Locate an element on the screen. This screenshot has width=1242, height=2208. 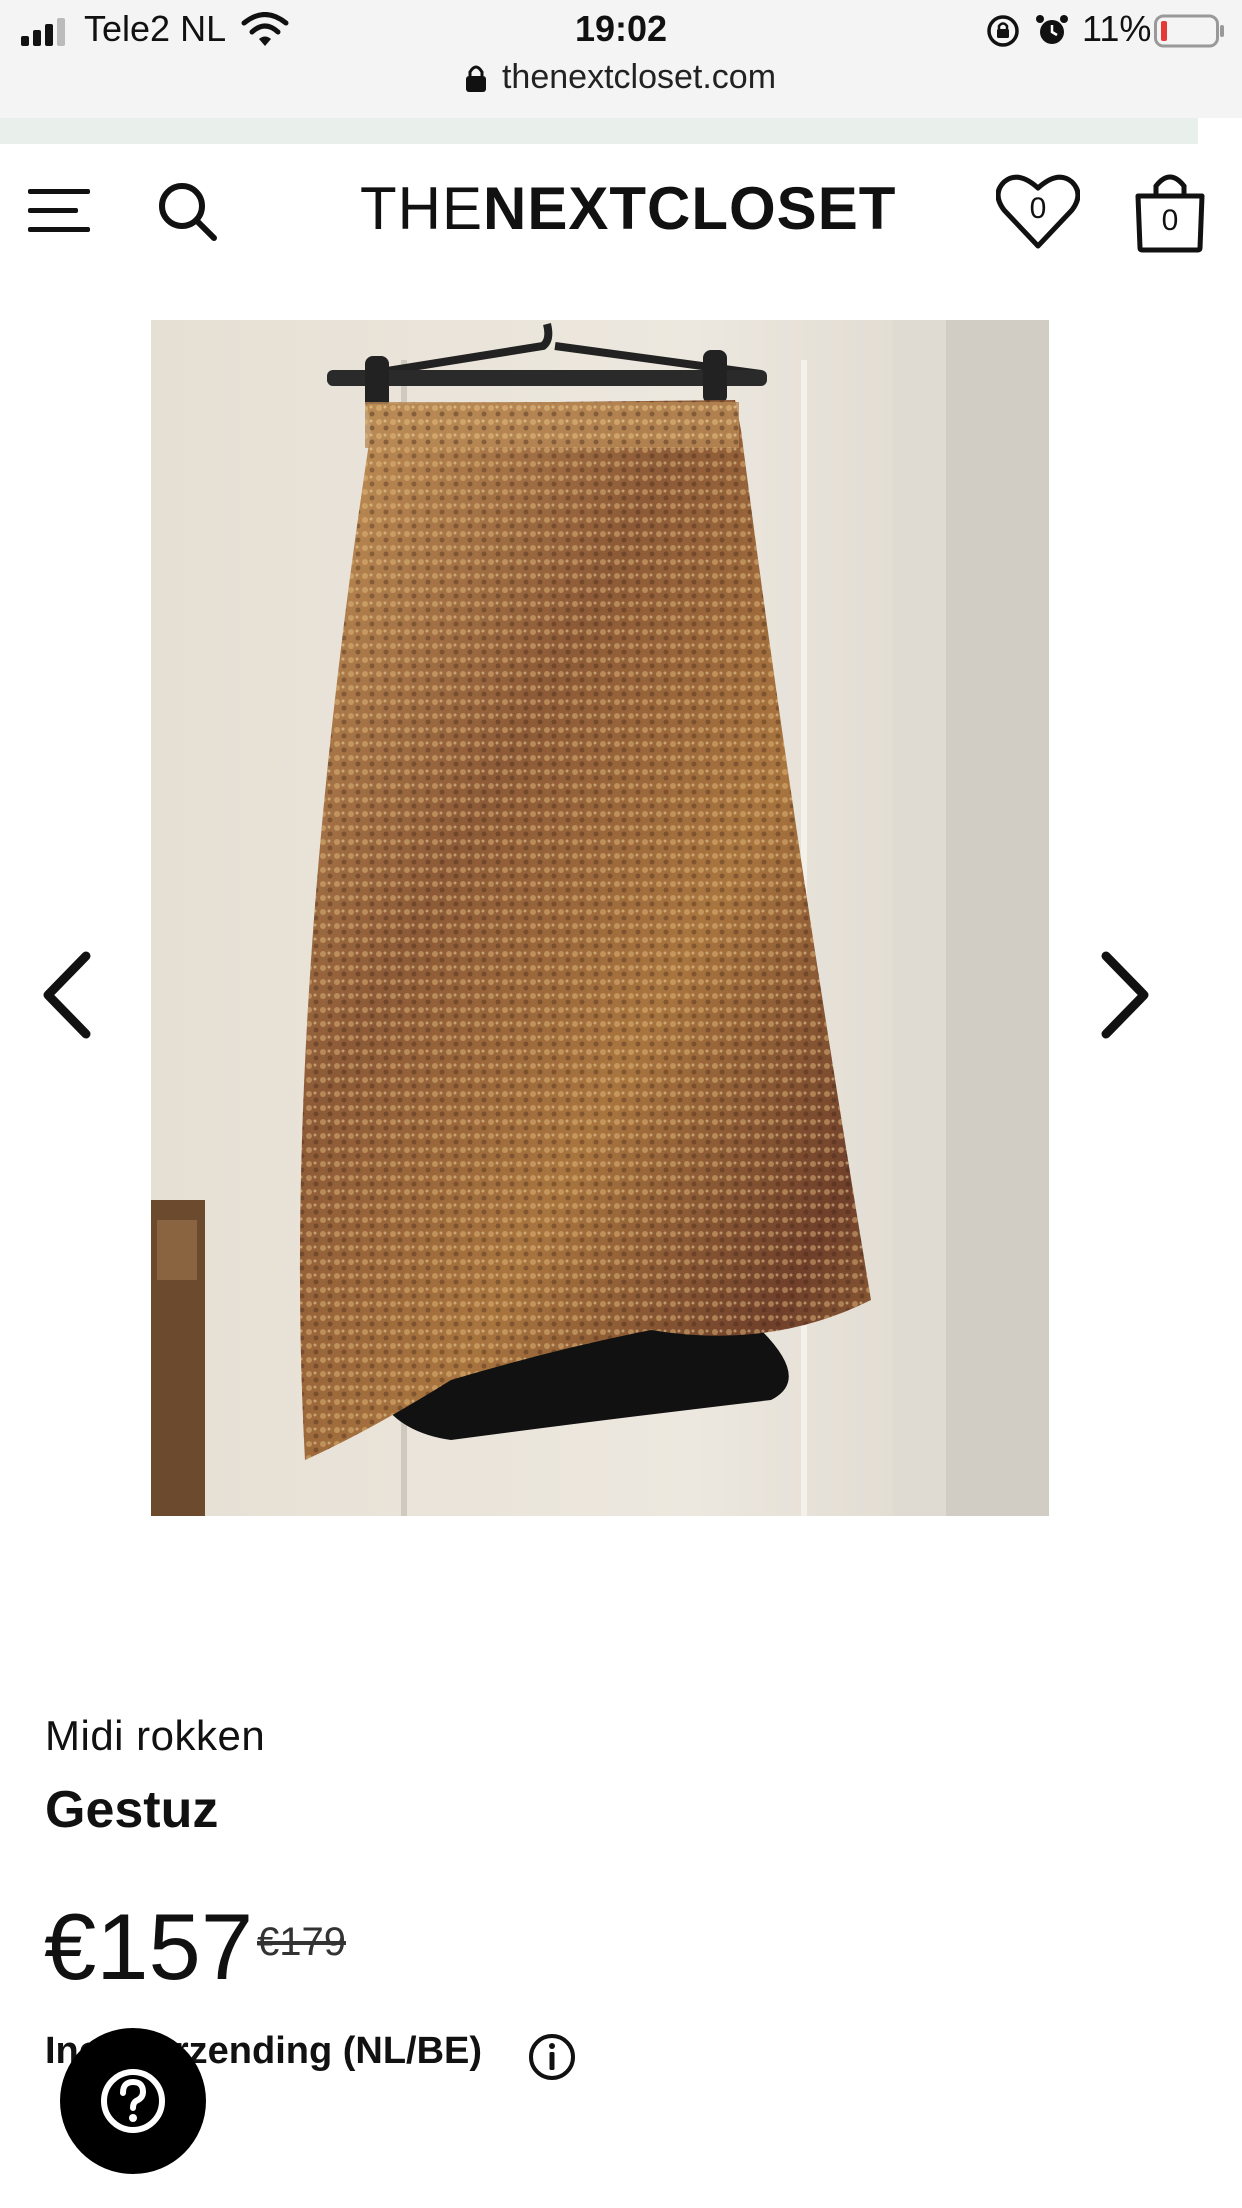
alarm-icon is located at coordinates (1052, 29).